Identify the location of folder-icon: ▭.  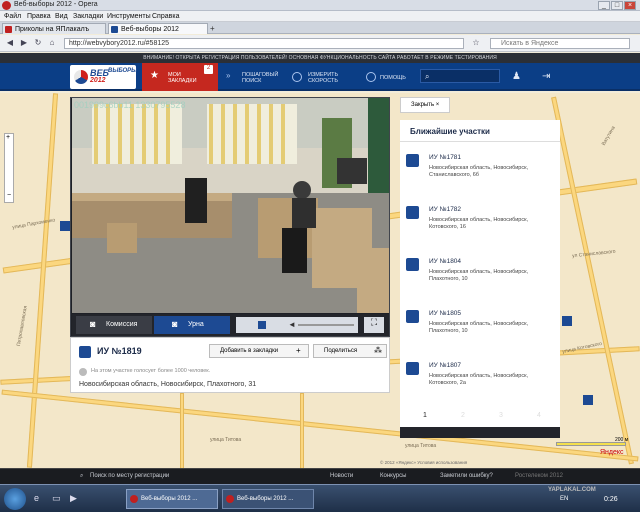
(56, 498).